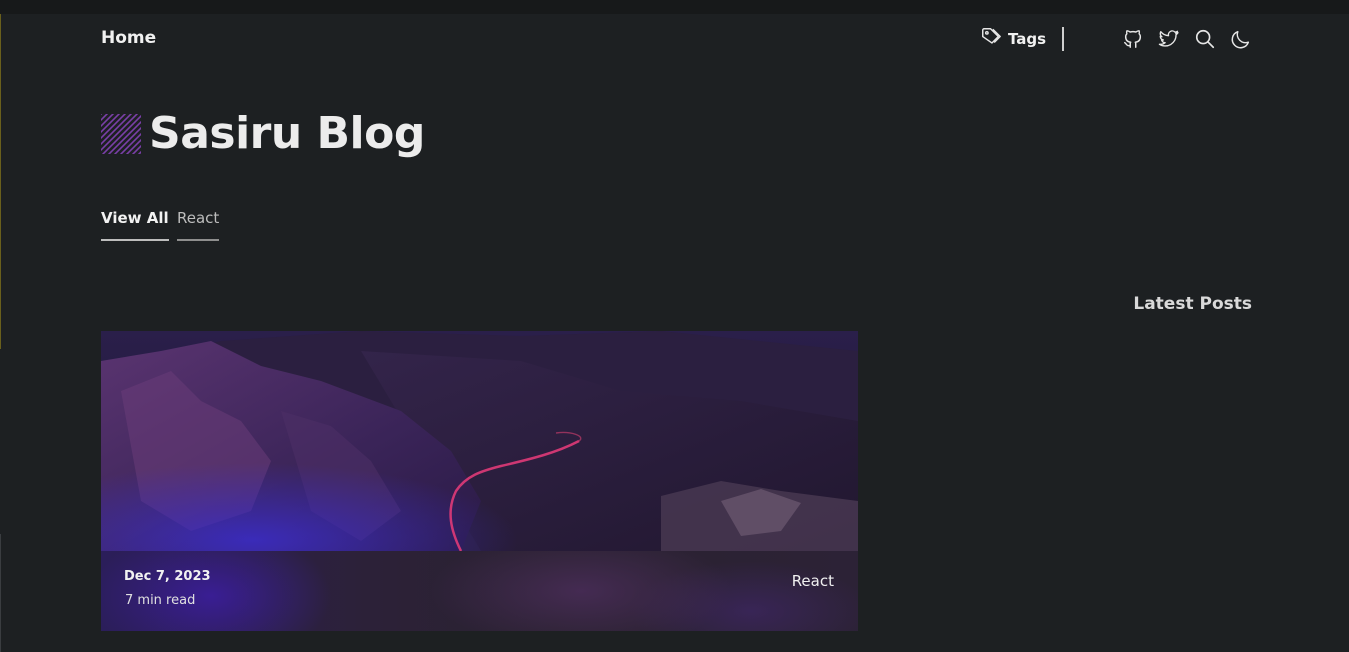 The height and width of the screenshot is (652, 1349). I want to click on browser-top-strip, so click(674, 7).